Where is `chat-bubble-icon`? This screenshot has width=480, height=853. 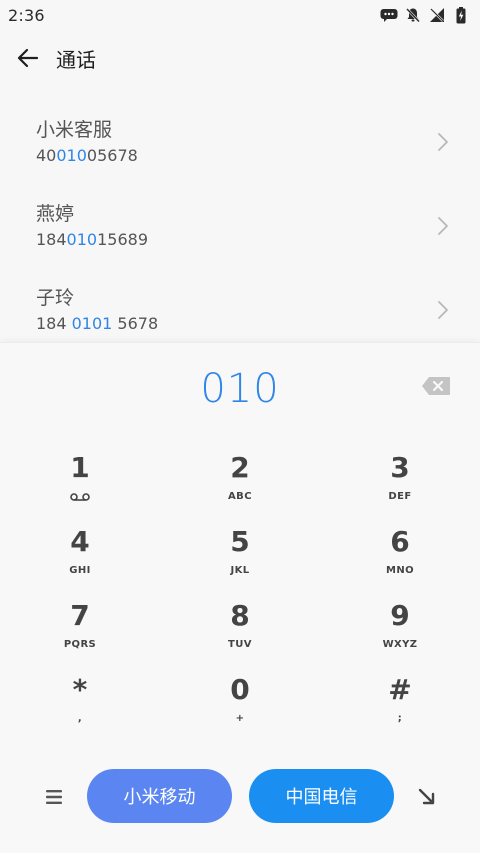 chat-bubble-icon is located at coordinates (389, 15).